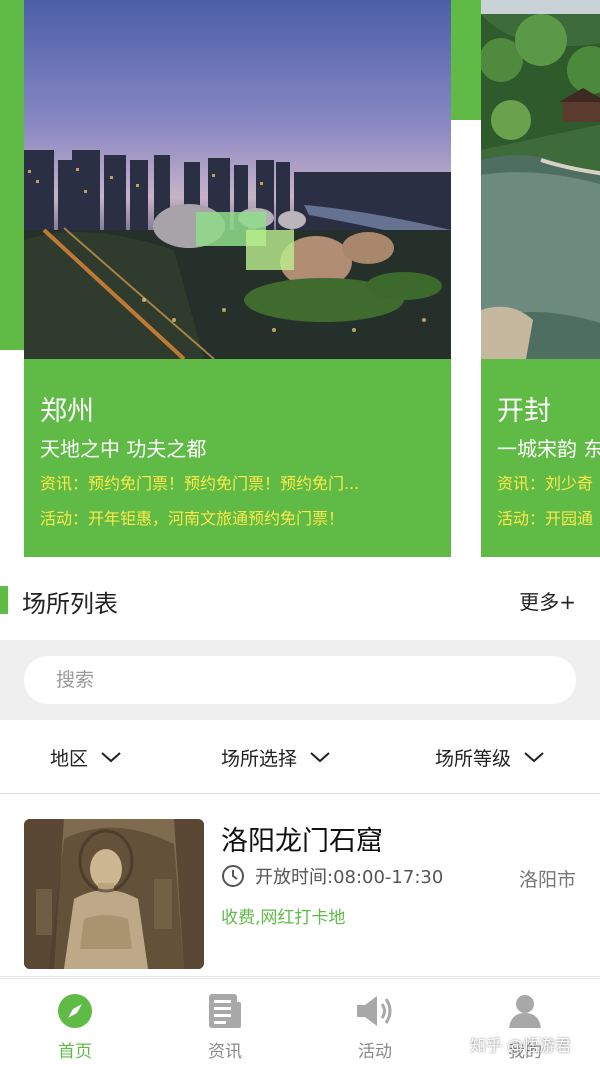 The height and width of the screenshot is (1067, 600). I want to click on section-title: 场所列表, so click(70, 604).